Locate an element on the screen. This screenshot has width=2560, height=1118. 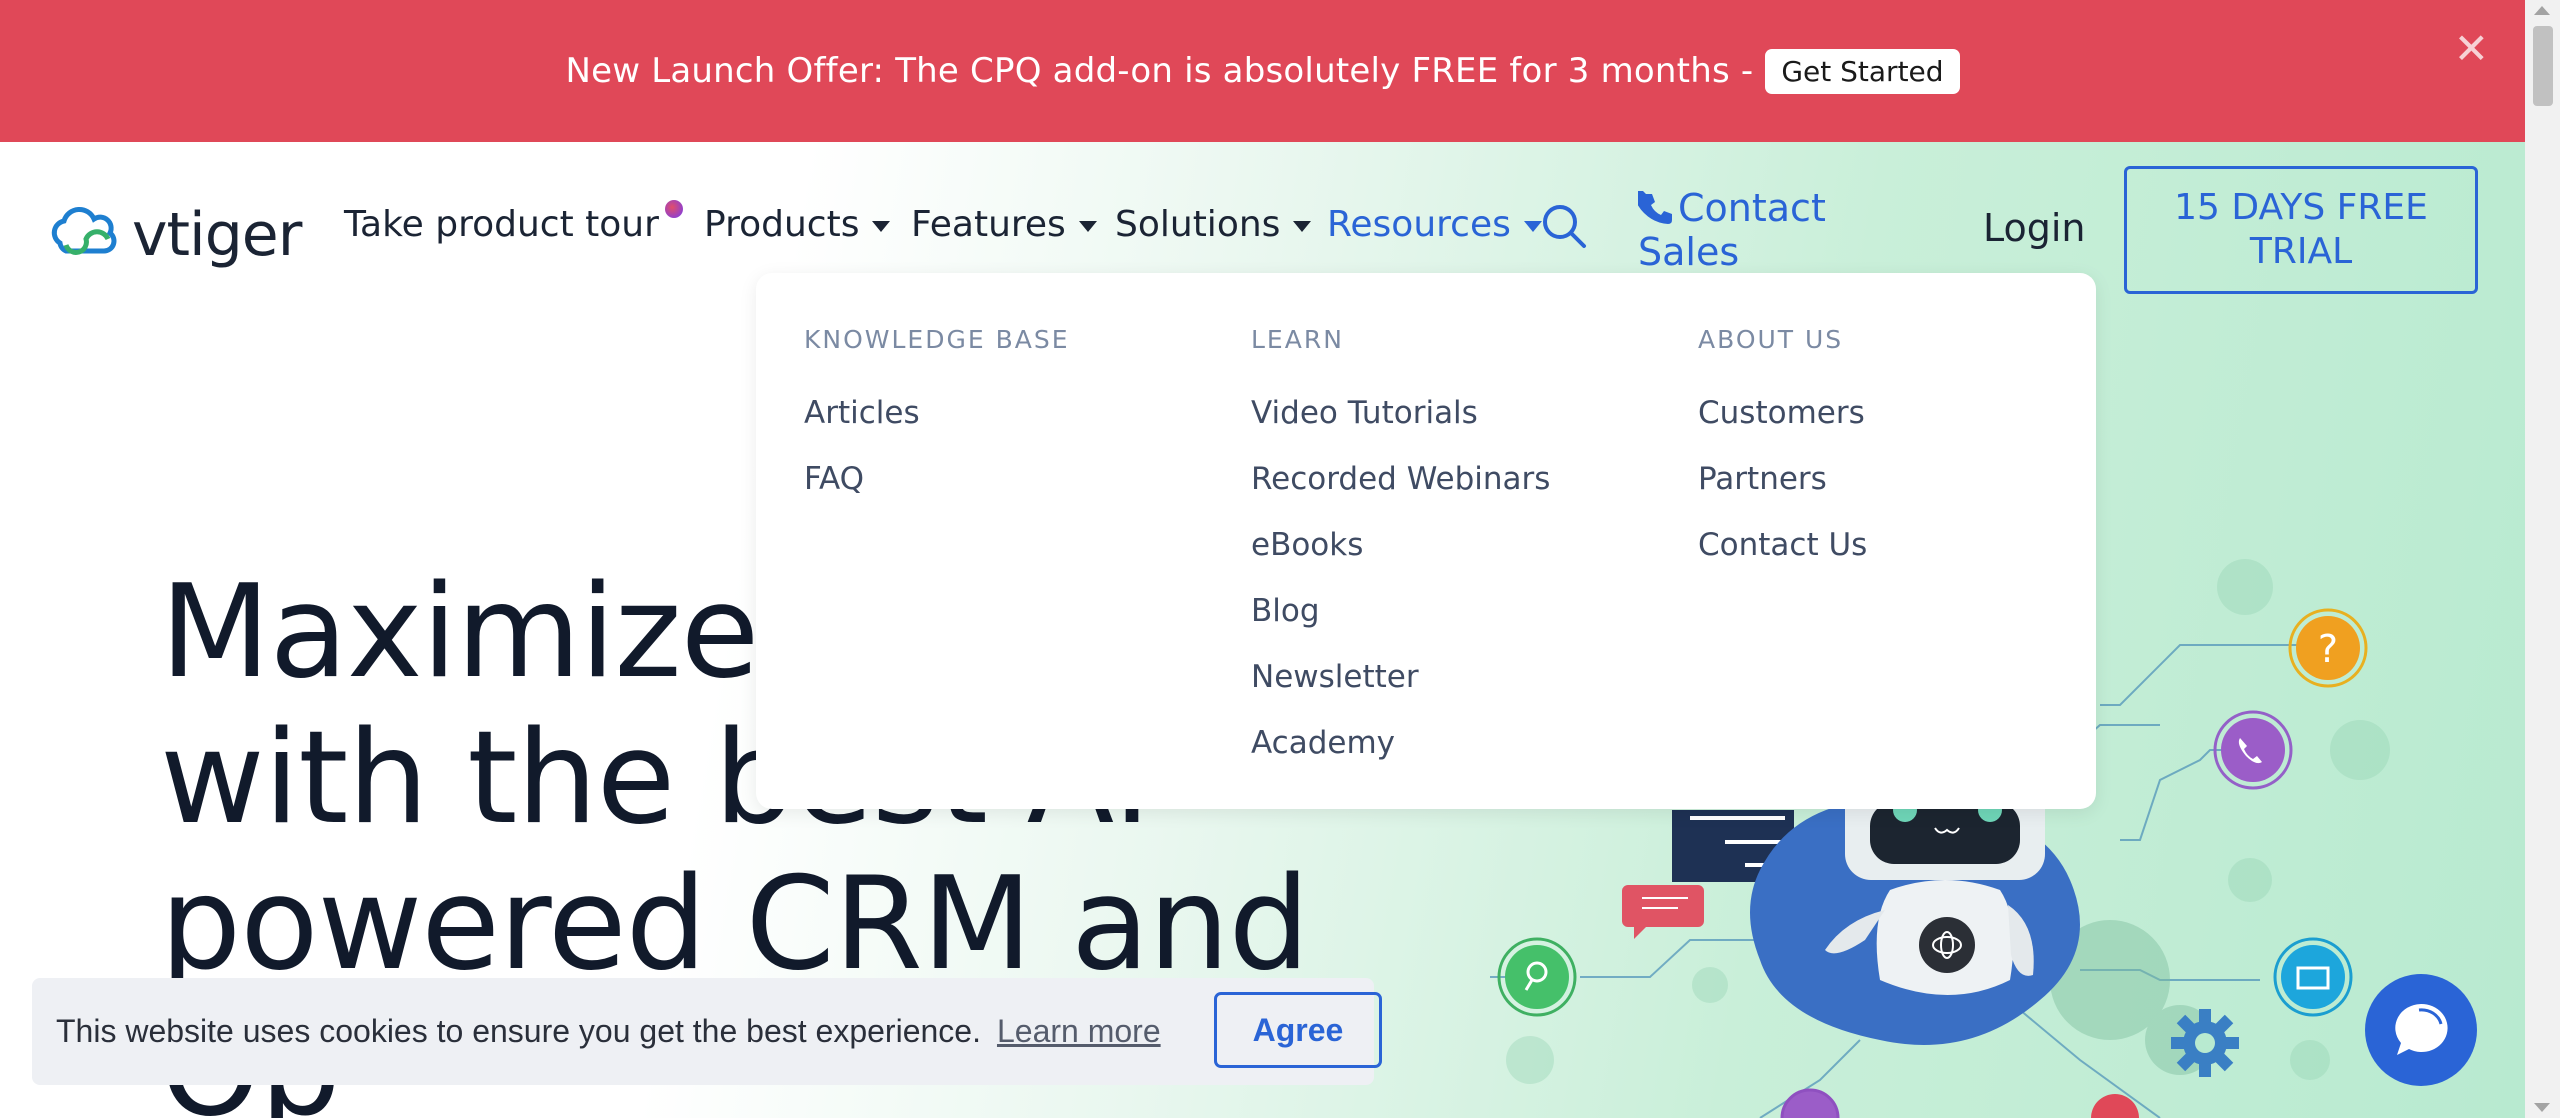
menu-item-recorded-webinars: Recorded Webinars is located at coordinates (1400, 479).